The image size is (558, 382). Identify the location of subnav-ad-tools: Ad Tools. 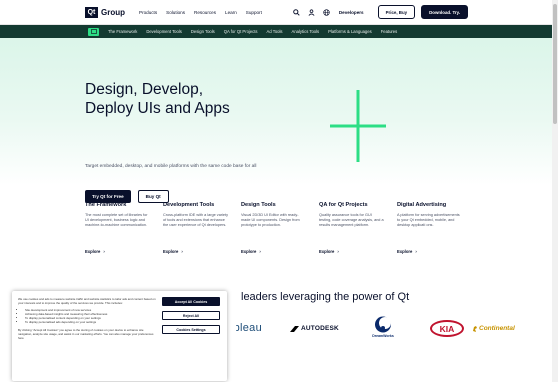
(275, 31).